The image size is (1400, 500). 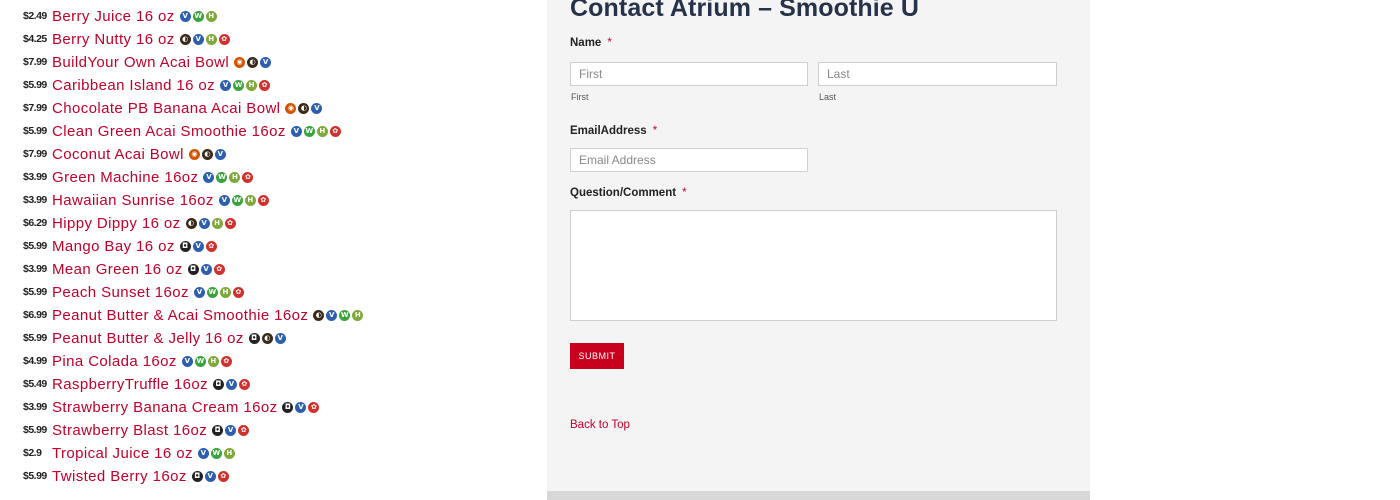 I want to click on menu-item: $2.49 Berry Juice 16 oz V W H, so click(x=120, y=16).